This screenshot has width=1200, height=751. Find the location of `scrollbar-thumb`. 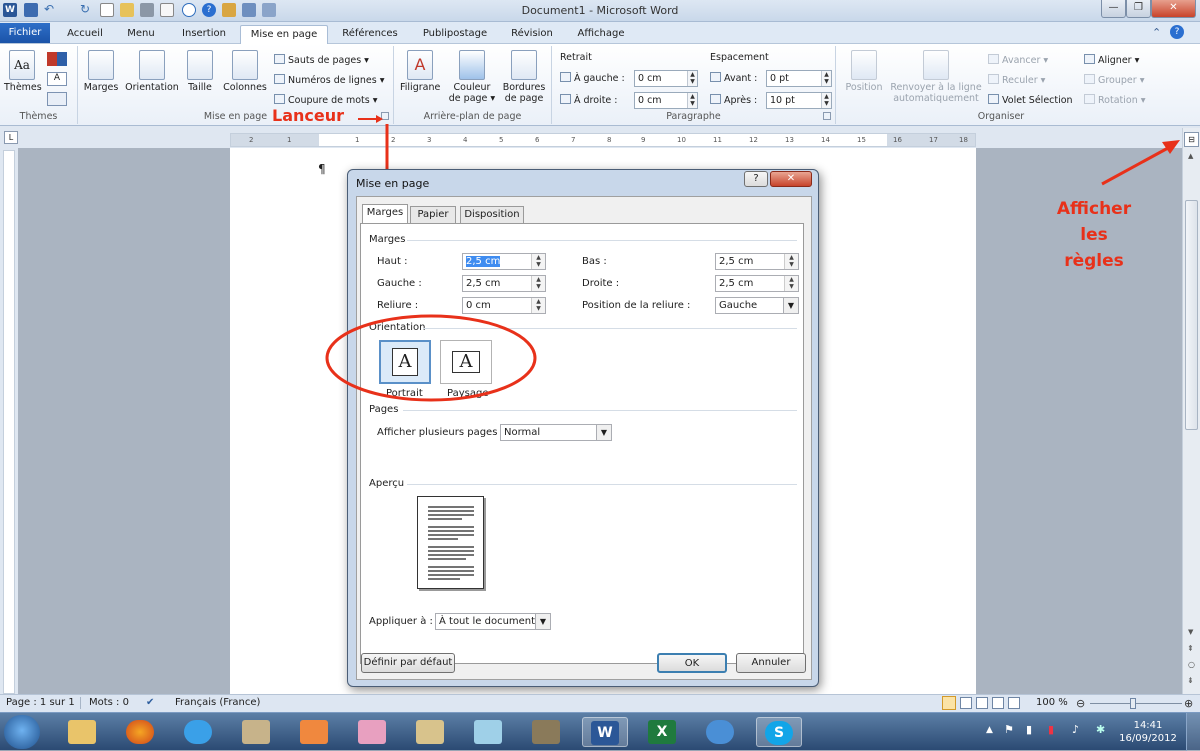

scrollbar-thumb is located at coordinates (1191, 315).